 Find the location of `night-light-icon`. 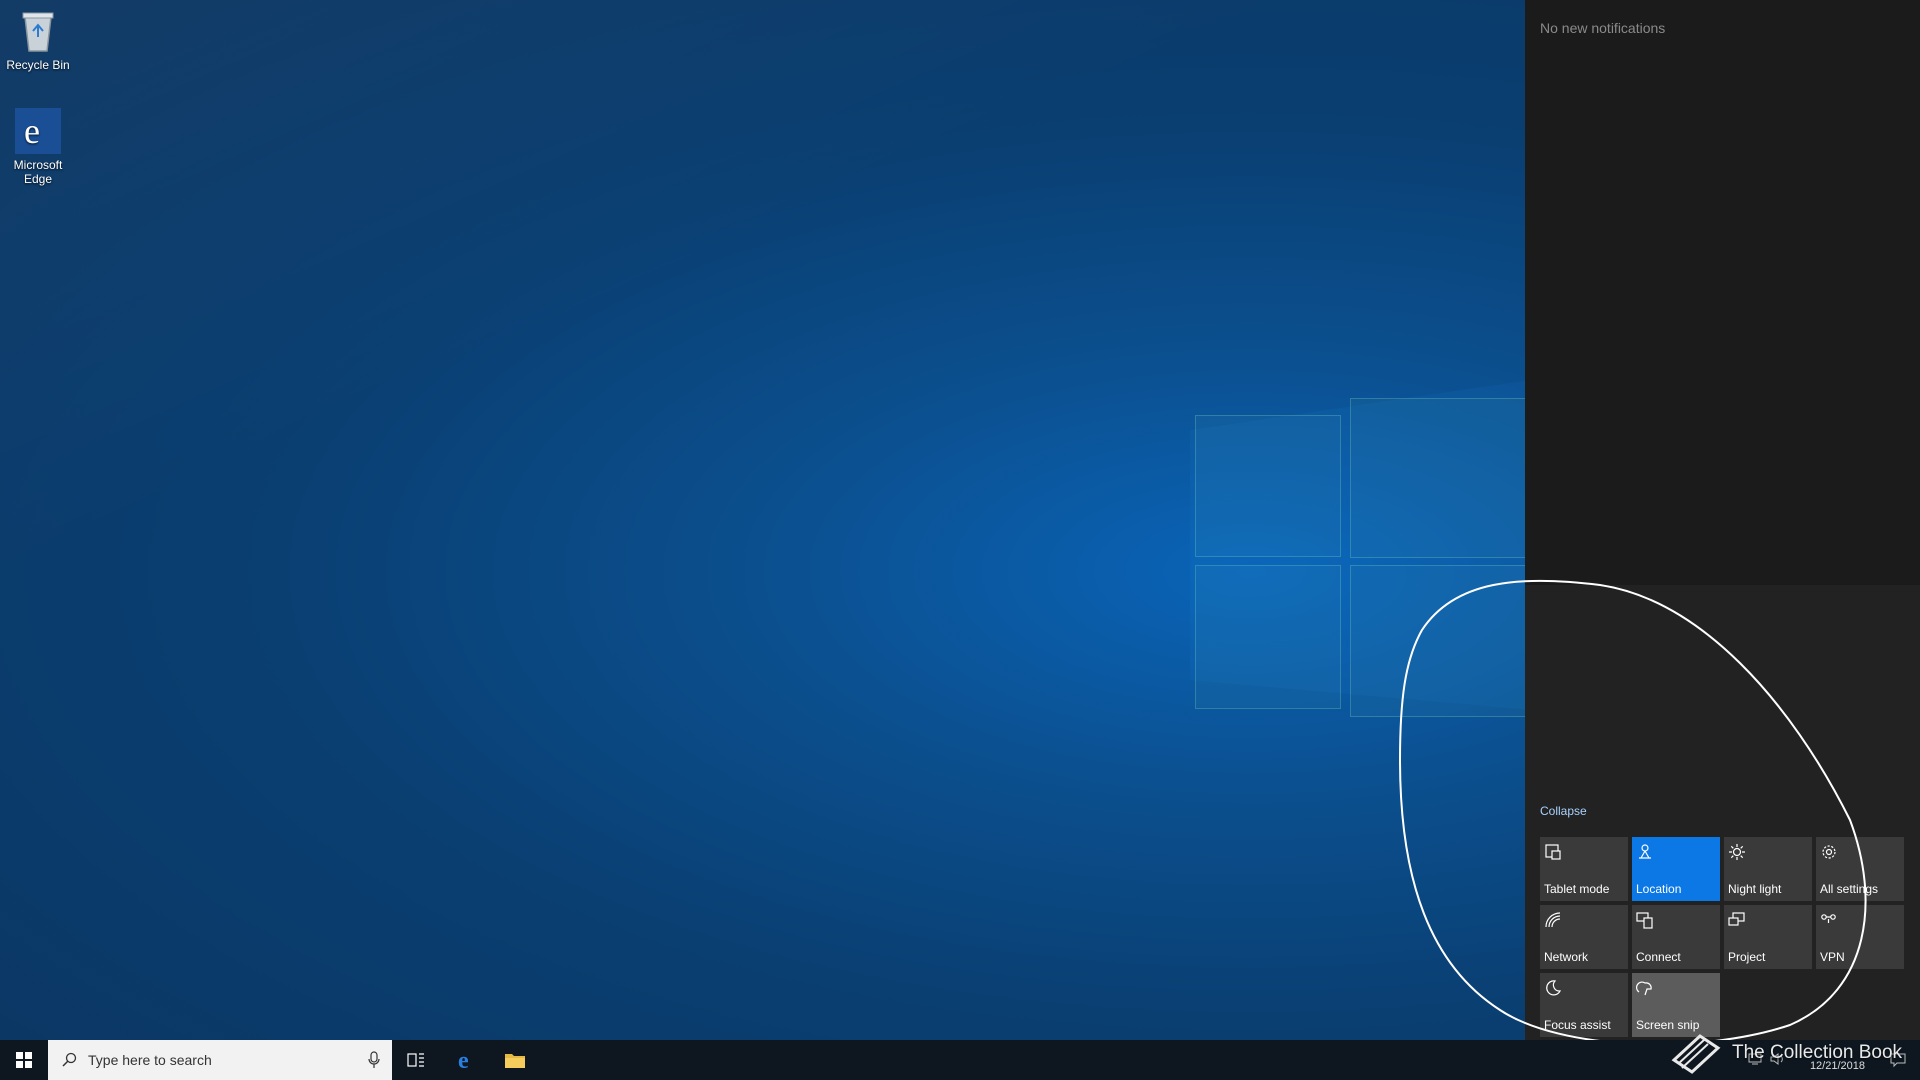

night-light-icon is located at coordinates (1737, 852).